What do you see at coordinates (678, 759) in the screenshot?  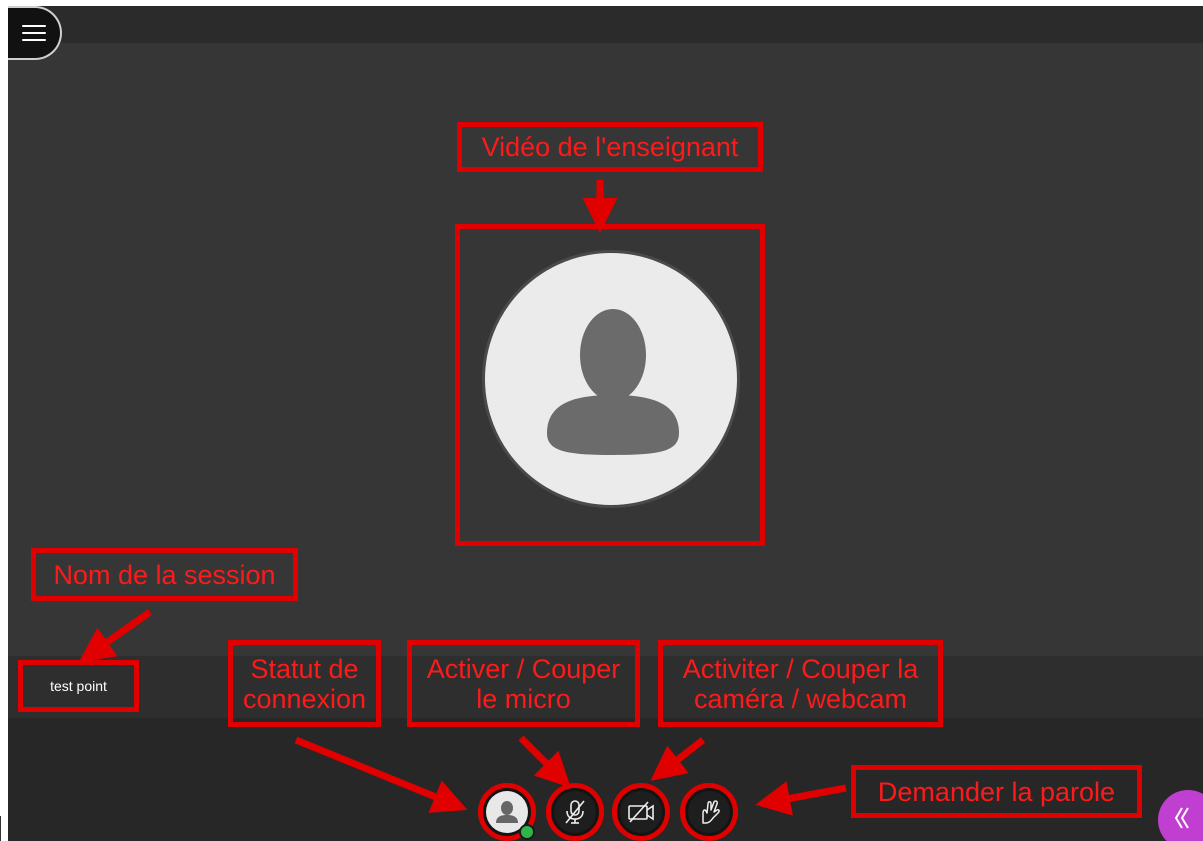 I see `arrow-camera` at bounding box center [678, 759].